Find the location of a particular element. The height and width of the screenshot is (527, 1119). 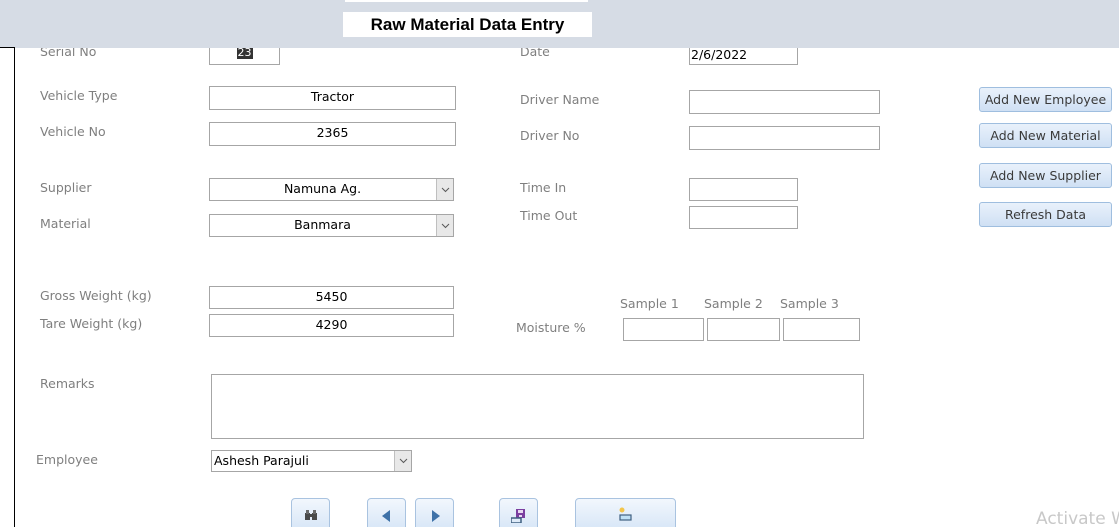

employee-dropdown-button is located at coordinates (402, 461).